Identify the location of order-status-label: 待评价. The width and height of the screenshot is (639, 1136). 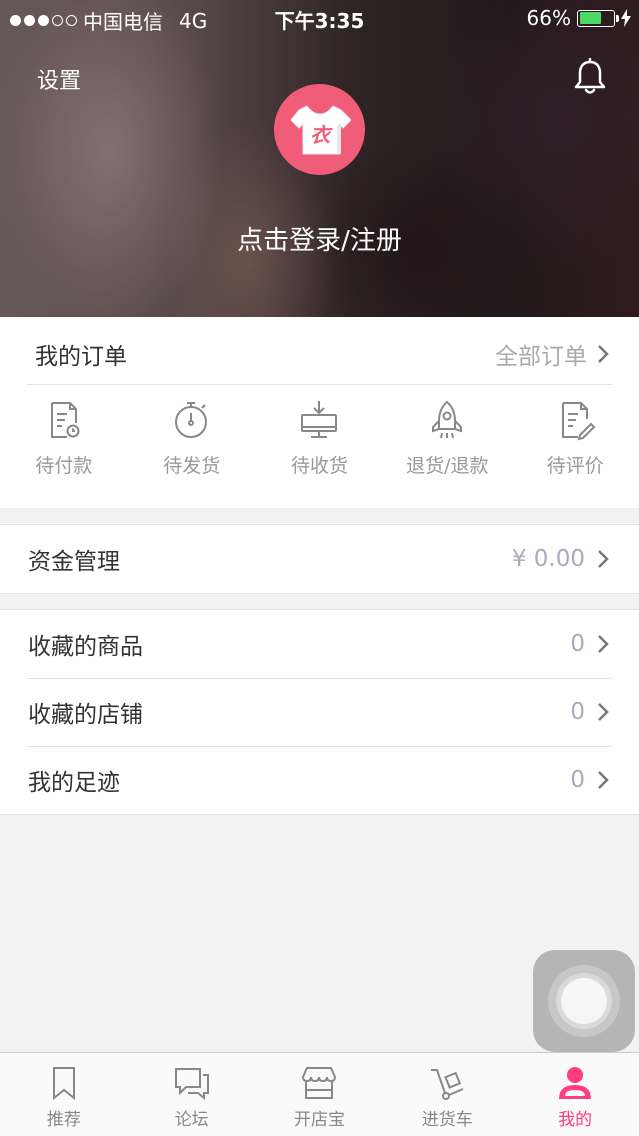
(575, 466).